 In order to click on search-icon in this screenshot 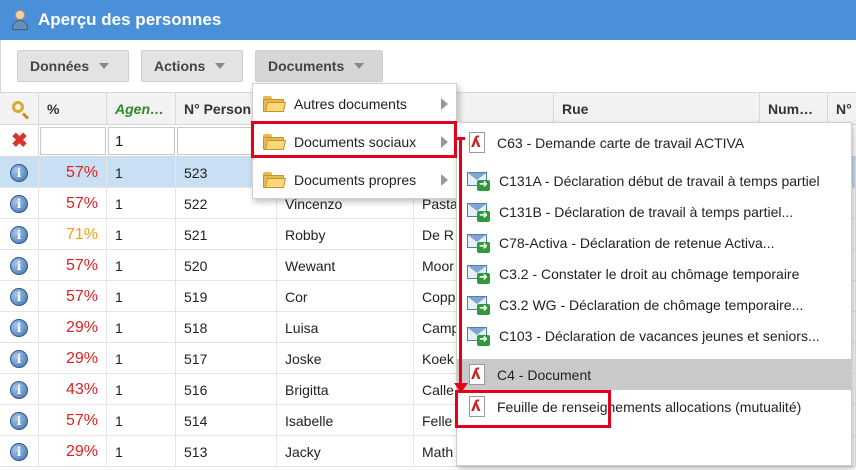, I will do `click(20, 110)`.